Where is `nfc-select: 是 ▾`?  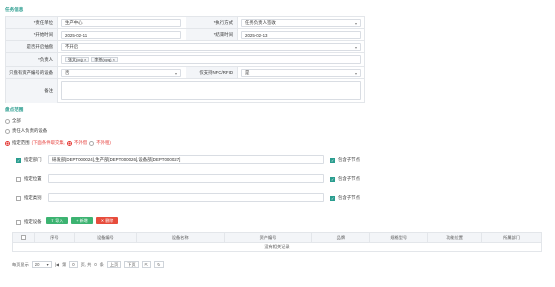 nfc-select: 是 ▾ is located at coordinates (301, 73).